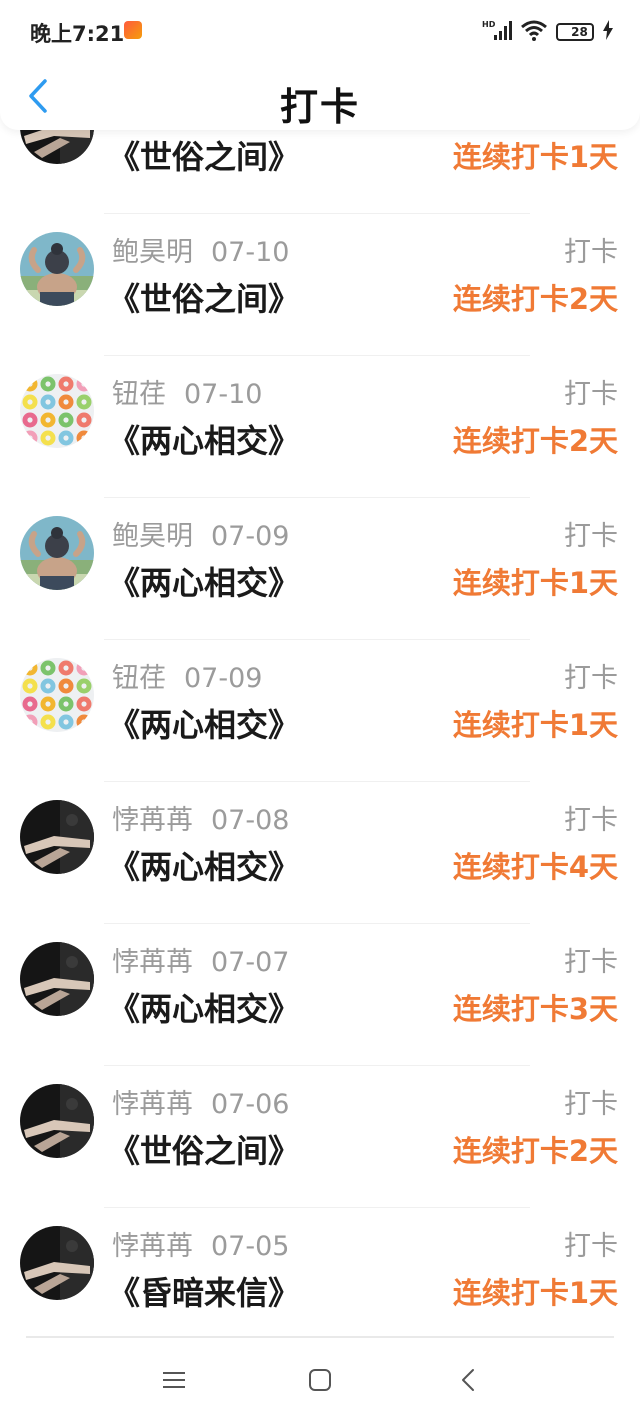 This screenshot has width=640, height=1422. Describe the element at coordinates (204, 1291) in the screenshot. I see `book-title: 《昏暗来信》` at that location.